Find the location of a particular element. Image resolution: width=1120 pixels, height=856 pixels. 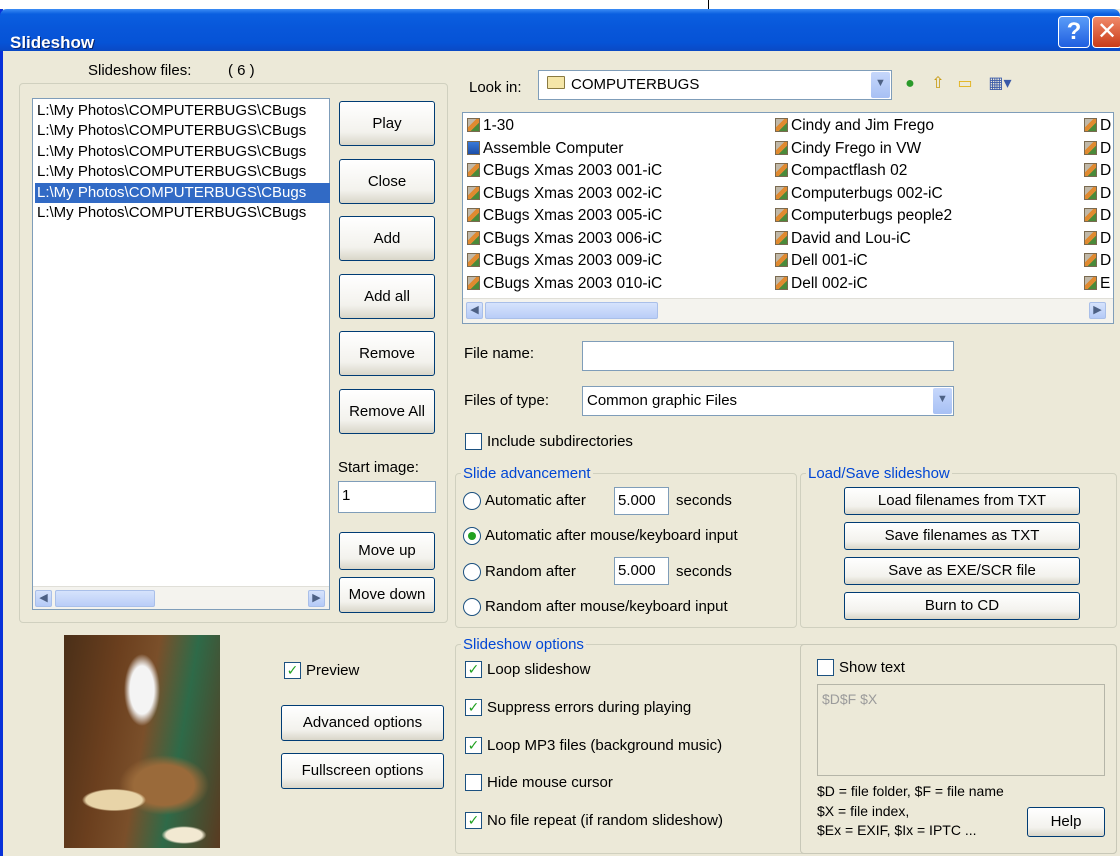

file-item: Dell 002-iC is located at coordinates (821, 284).